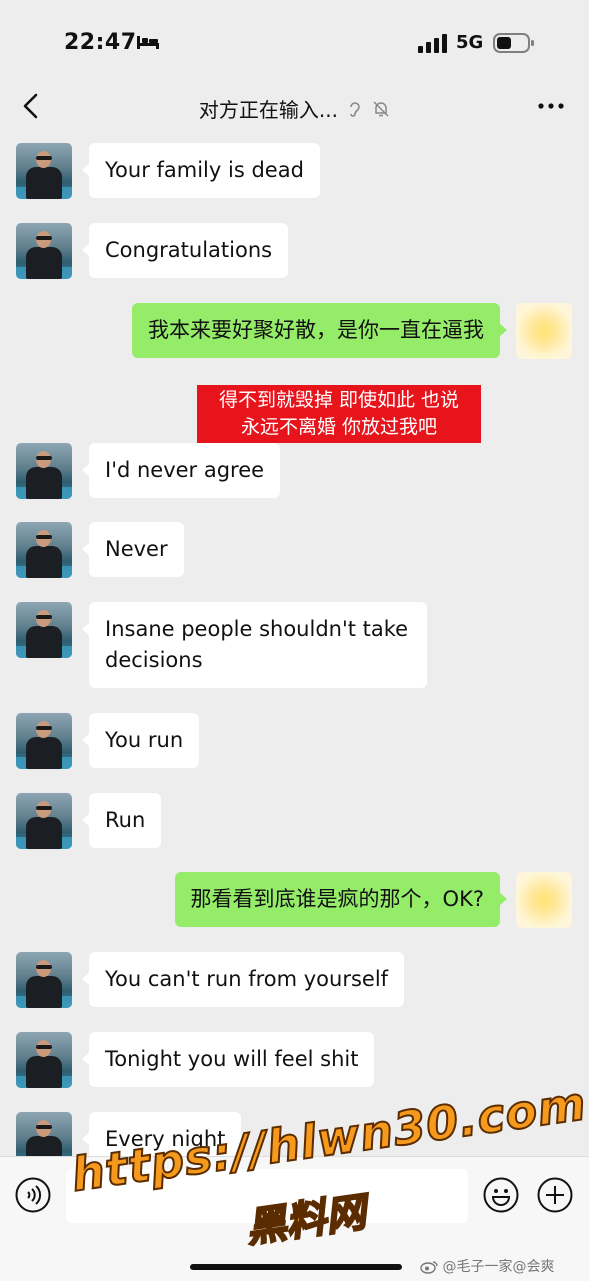 Image resolution: width=589 pixels, height=1281 pixels. Describe the element at coordinates (133, 549) in the screenshot. I see `incoming-message-bubble: Never` at that location.